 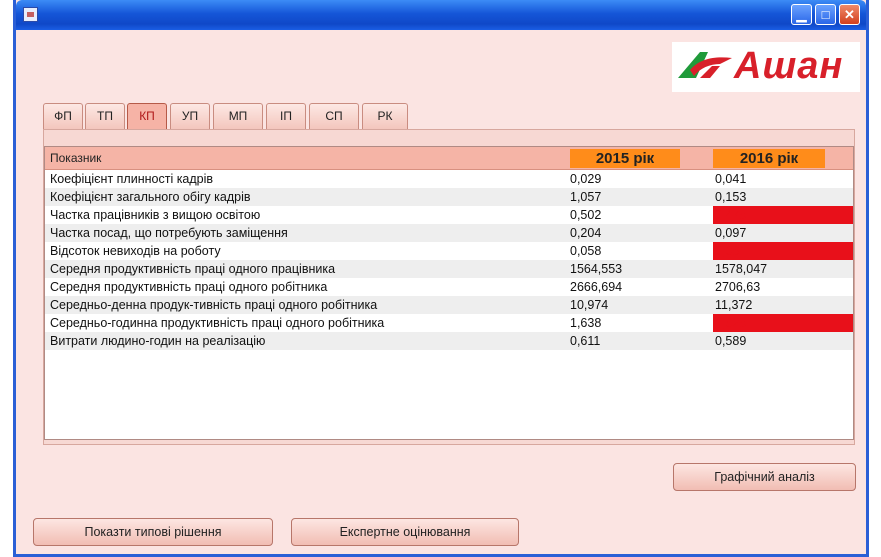 What do you see at coordinates (825, 14) in the screenshot?
I see `maximize-button: □` at bounding box center [825, 14].